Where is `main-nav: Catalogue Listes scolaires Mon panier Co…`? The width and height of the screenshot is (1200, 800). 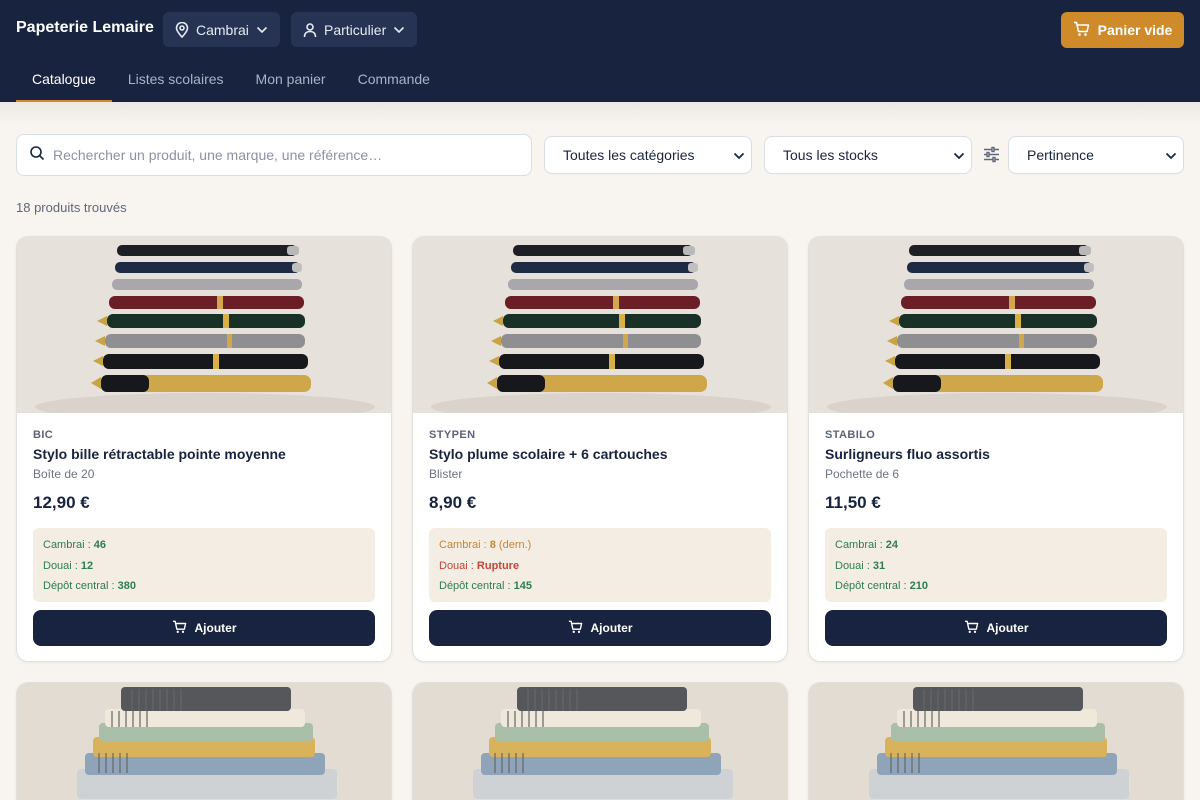 main-nav: Catalogue Listes scolaires Mon panier Co… is located at coordinates (231, 79).